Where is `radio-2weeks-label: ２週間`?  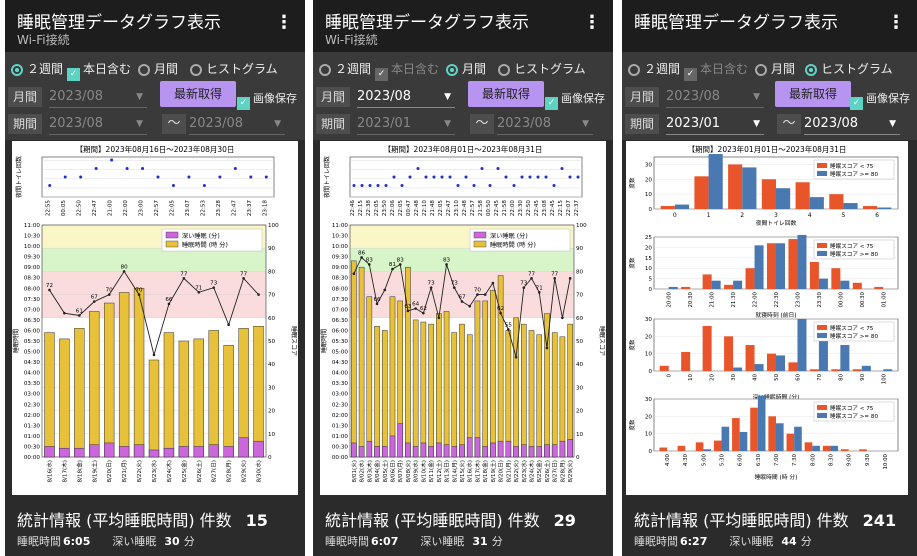 radio-2weeks-label: ２週間 is located at coordinates (662, 69).